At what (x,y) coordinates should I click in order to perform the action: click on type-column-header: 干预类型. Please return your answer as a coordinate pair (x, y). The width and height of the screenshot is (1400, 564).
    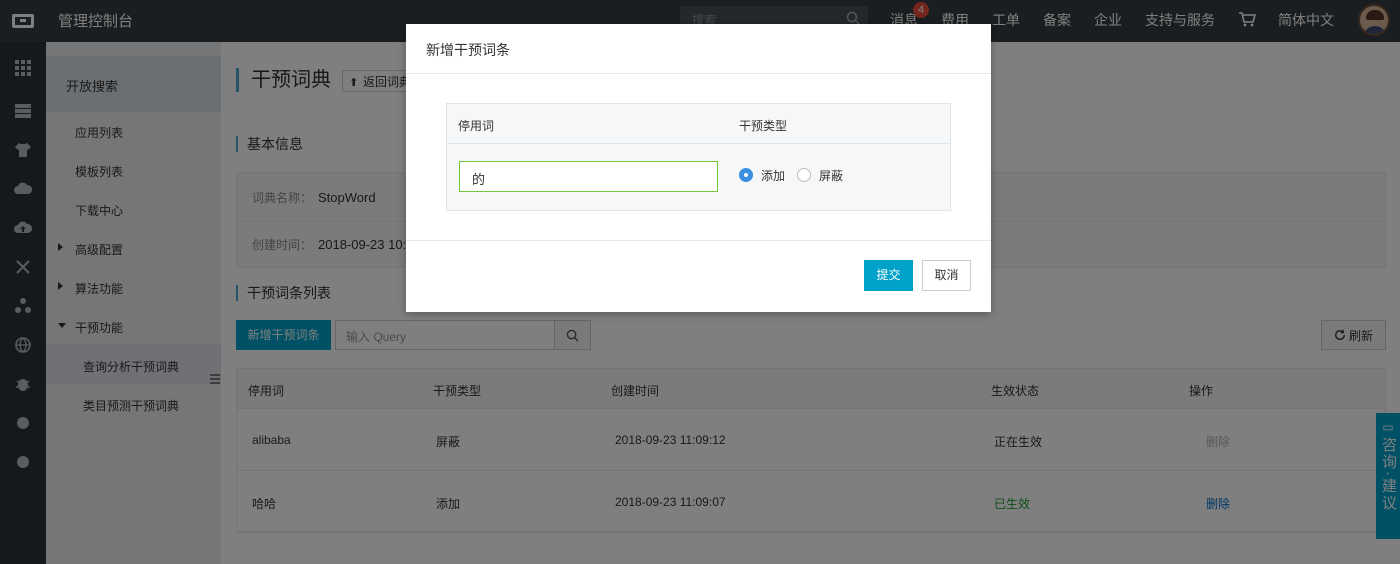
    Looking at the image, I should click on (763, 126).